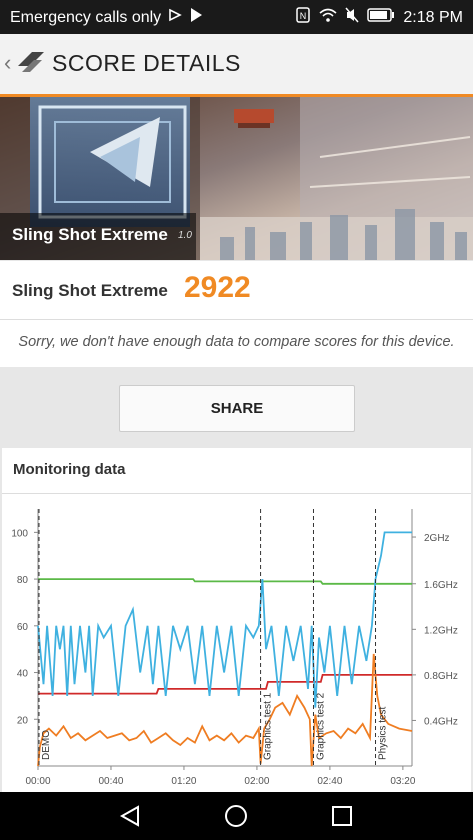 The height and width of the screenshot is (840, 473). What do you see at coordinates (268, 726) in the screenshot?
I see `test-marker-label: Graphics test 1` at bounding box center [268, 726].